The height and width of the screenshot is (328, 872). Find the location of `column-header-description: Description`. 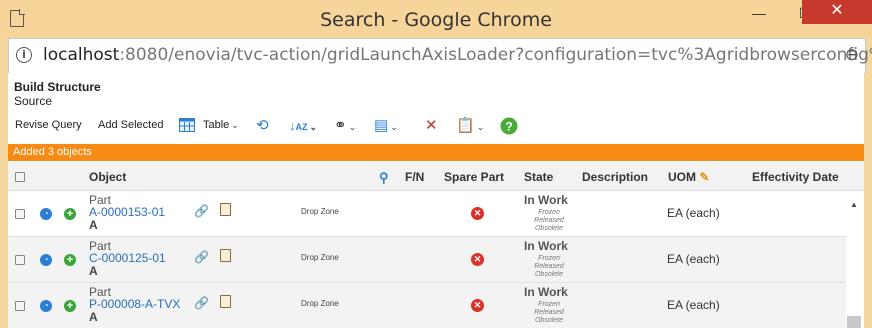

column-header-description: Description is located at coordinates (615, 177).